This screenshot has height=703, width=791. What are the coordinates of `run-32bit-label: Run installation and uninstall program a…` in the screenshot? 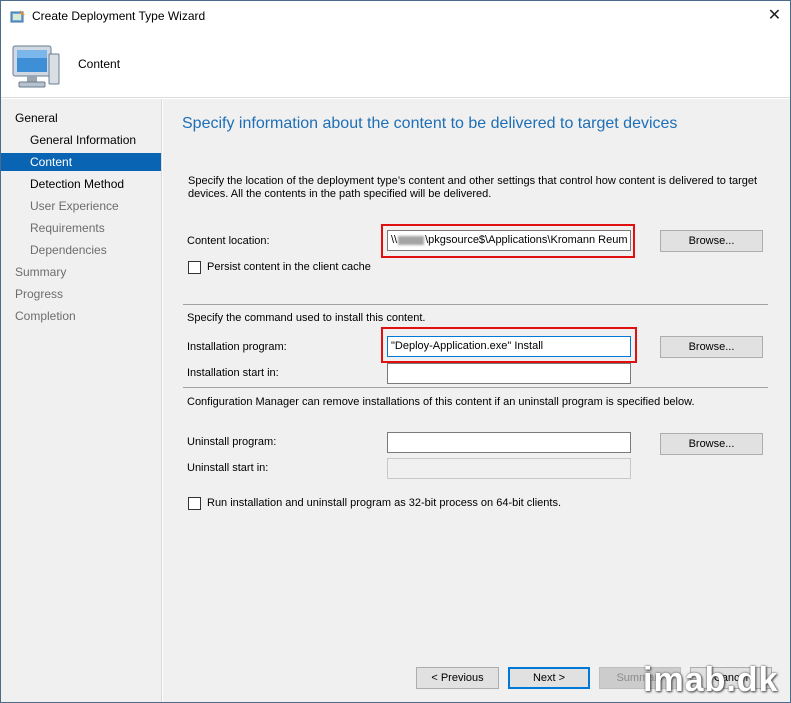 It's located at (384, 503).